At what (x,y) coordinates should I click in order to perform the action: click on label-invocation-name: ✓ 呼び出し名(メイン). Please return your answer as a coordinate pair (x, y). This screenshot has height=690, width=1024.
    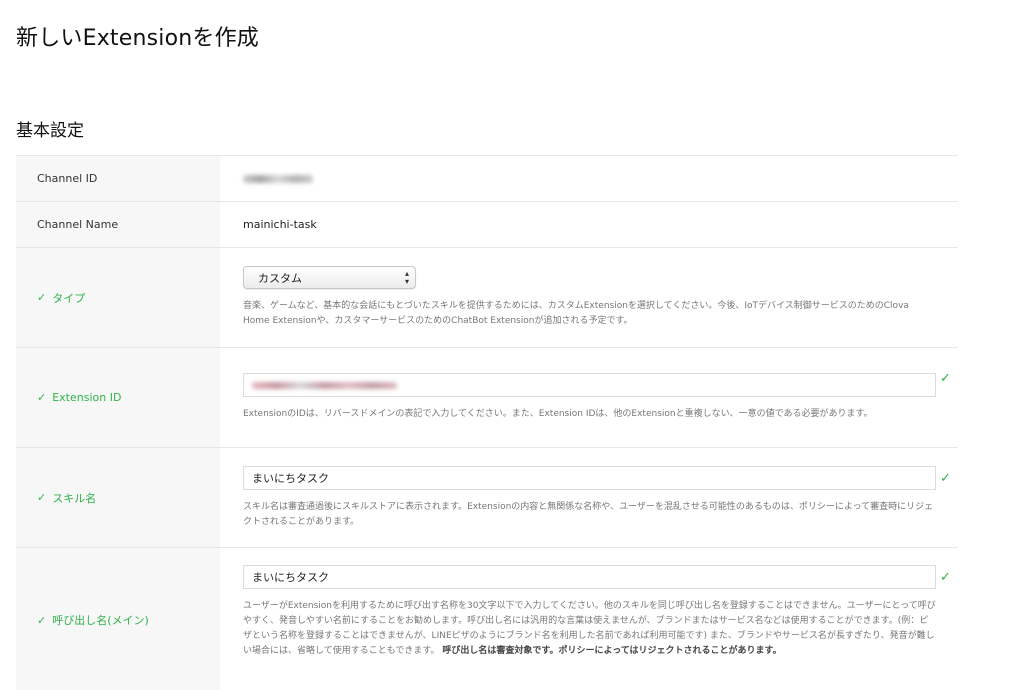
    Looking at the image, I should click on (118, 619).